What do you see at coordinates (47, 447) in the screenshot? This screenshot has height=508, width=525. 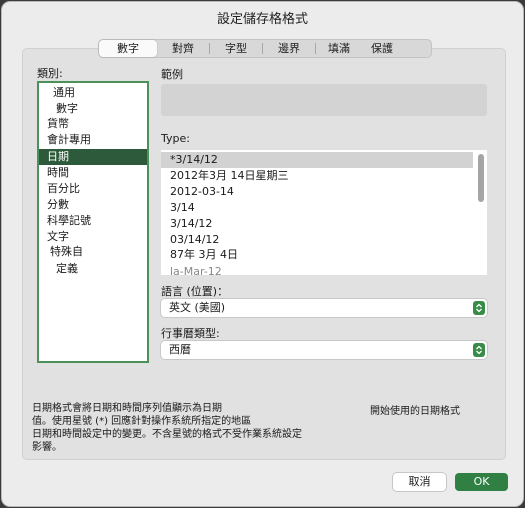 I see `description-line: 影響。` at bounding box center [47, 447].